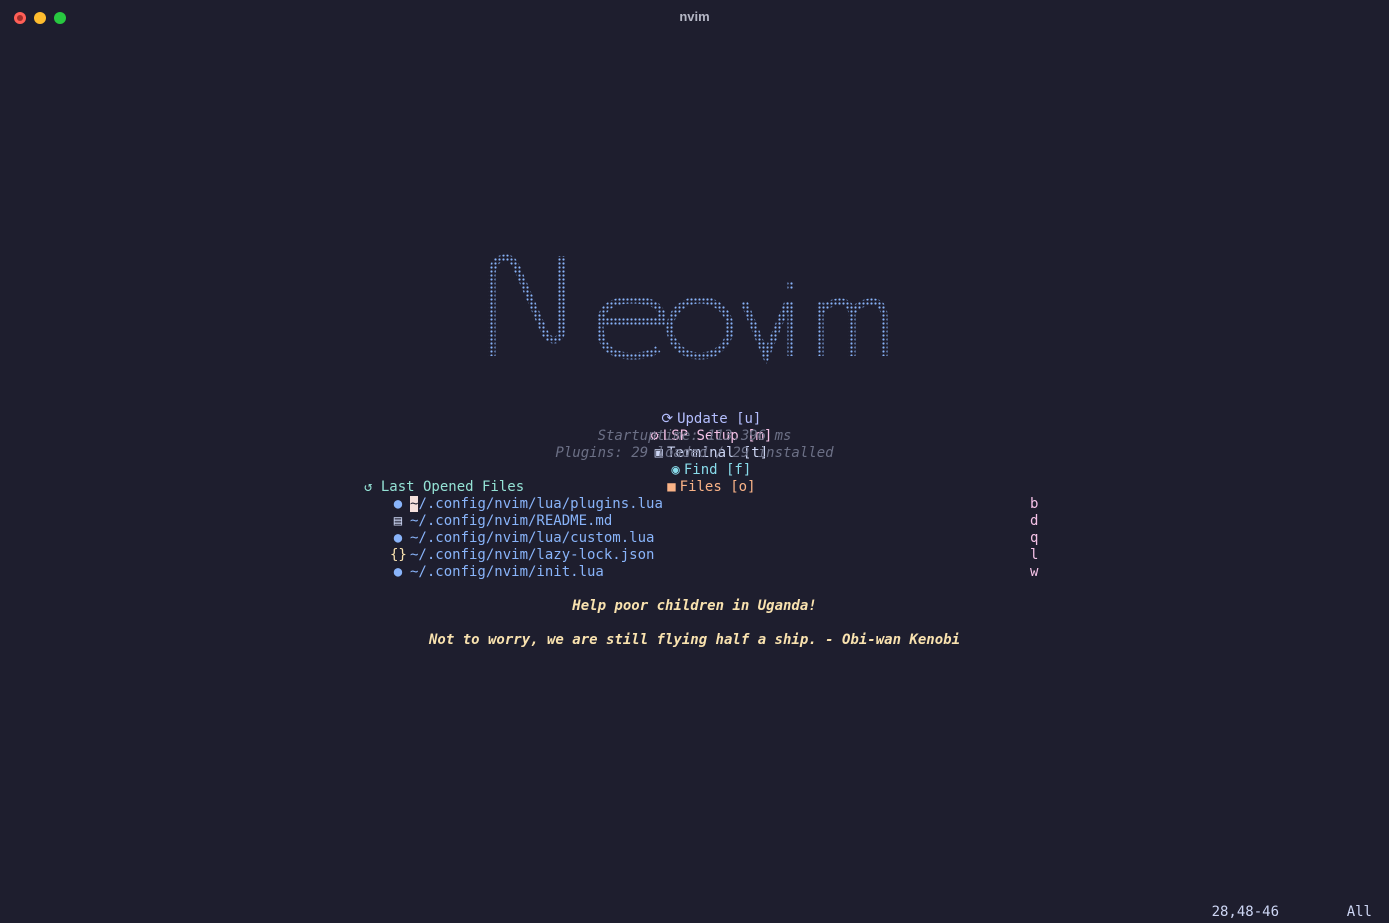  What do you see at coordinates (711, 487) in the screenshot?
I see `files-button: ■ Files [o]` at bounding box center [711, 487].